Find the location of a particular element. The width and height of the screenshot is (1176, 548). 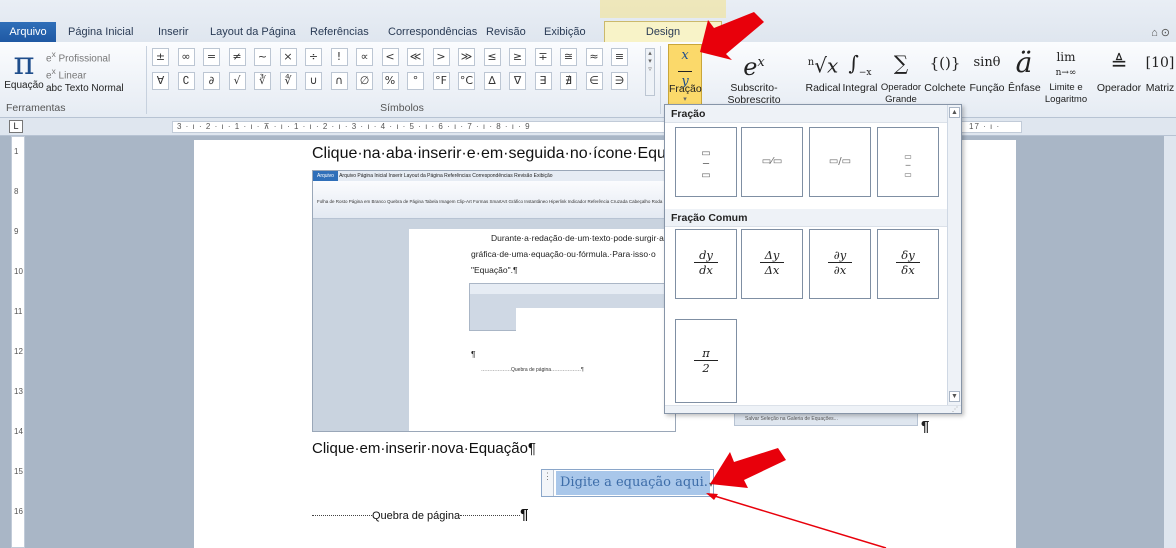

symbol-button: ∜ is located at coordinates (288, 81).